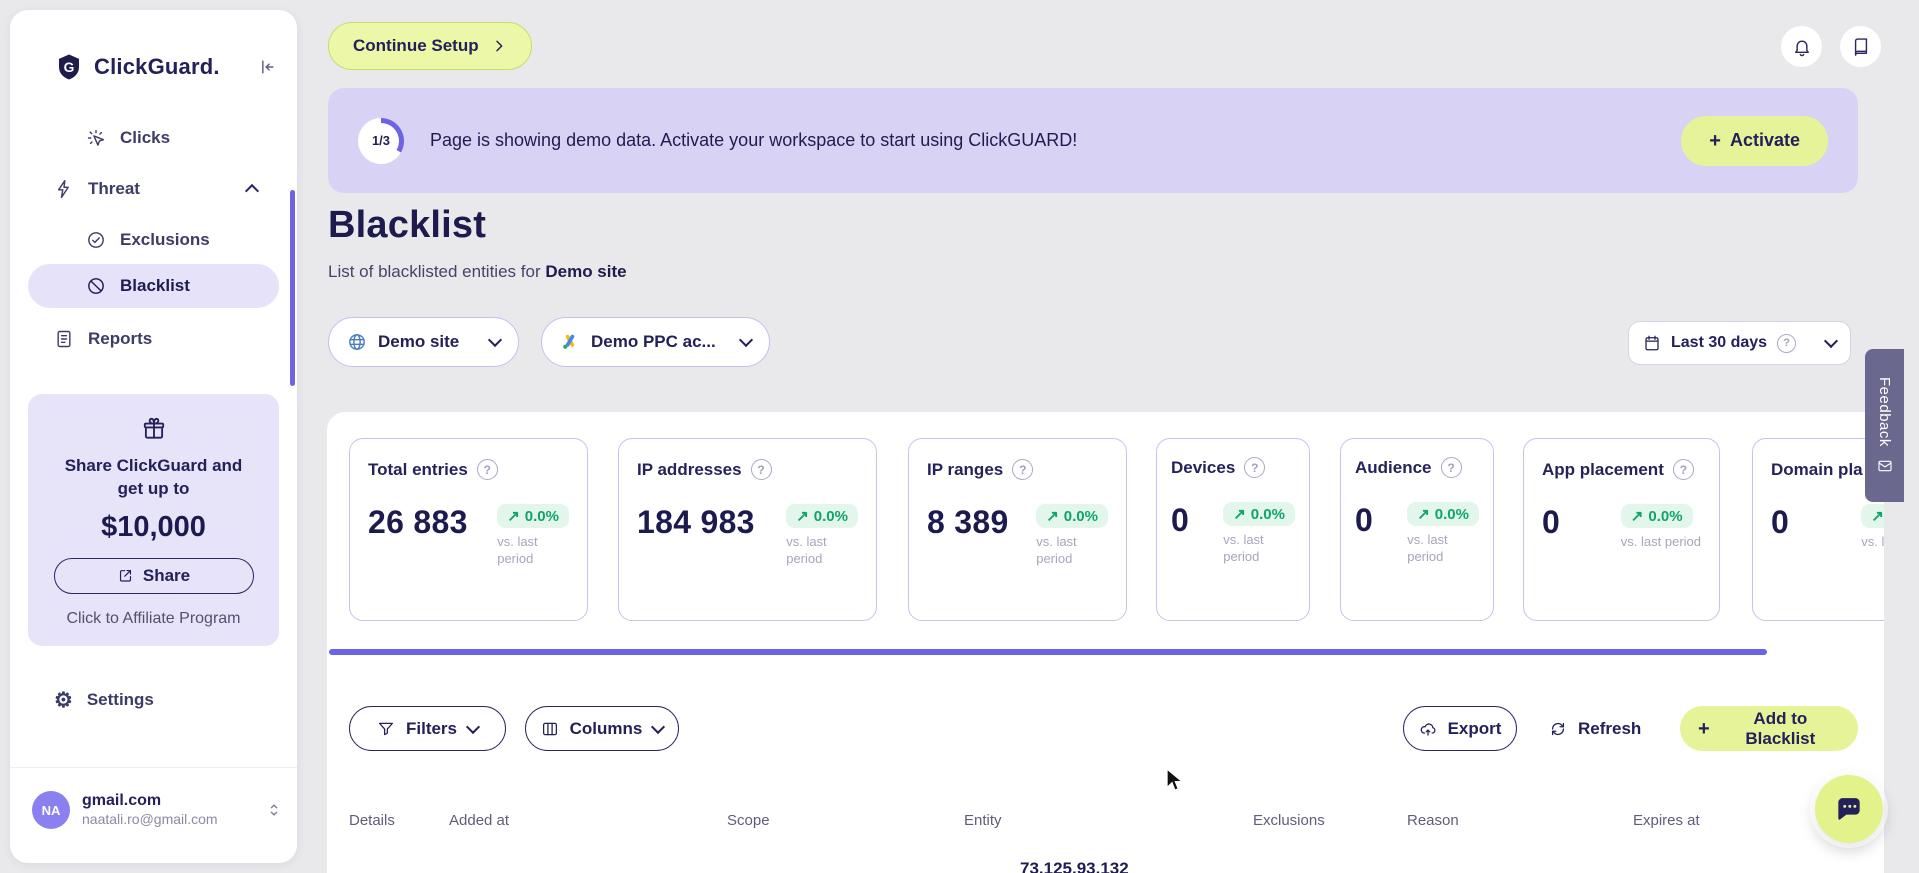 This screenshot has width=1919, height=873. Describe the element at coordinates (586, 271) in the screenshot. I see `page-subtitle-site: Demo site` at that location.